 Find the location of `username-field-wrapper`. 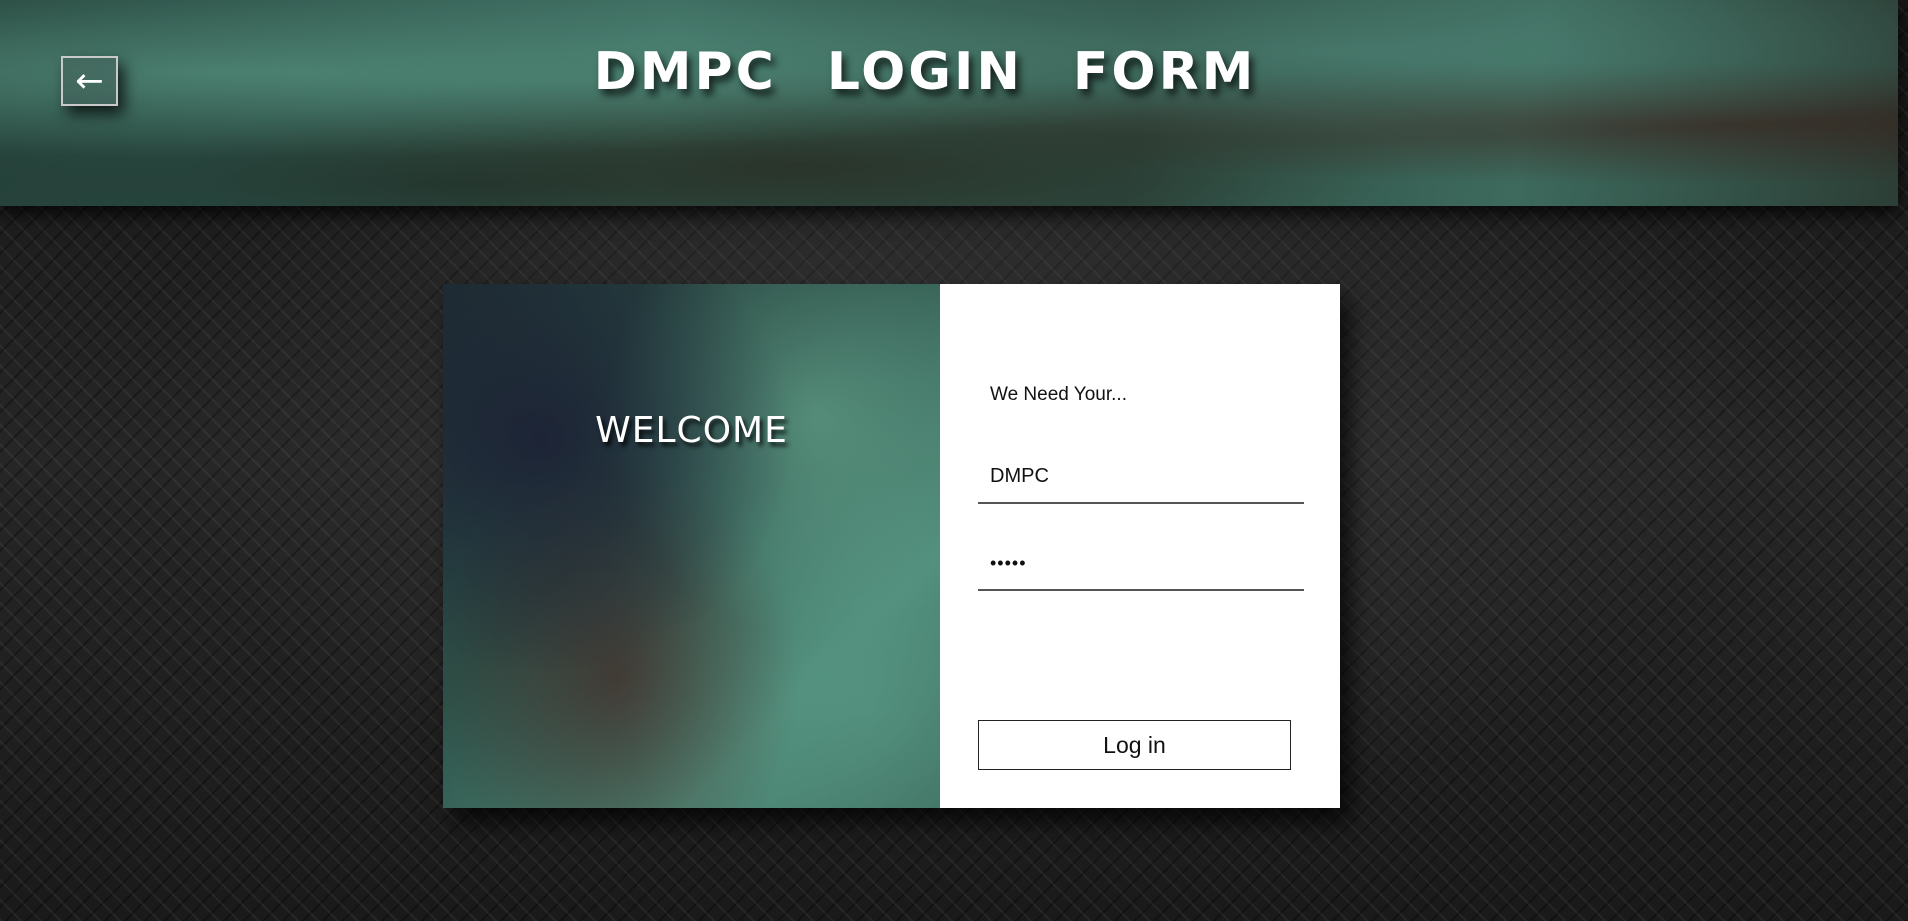

username-field-wrapper is located at coordinates (1141, 477).